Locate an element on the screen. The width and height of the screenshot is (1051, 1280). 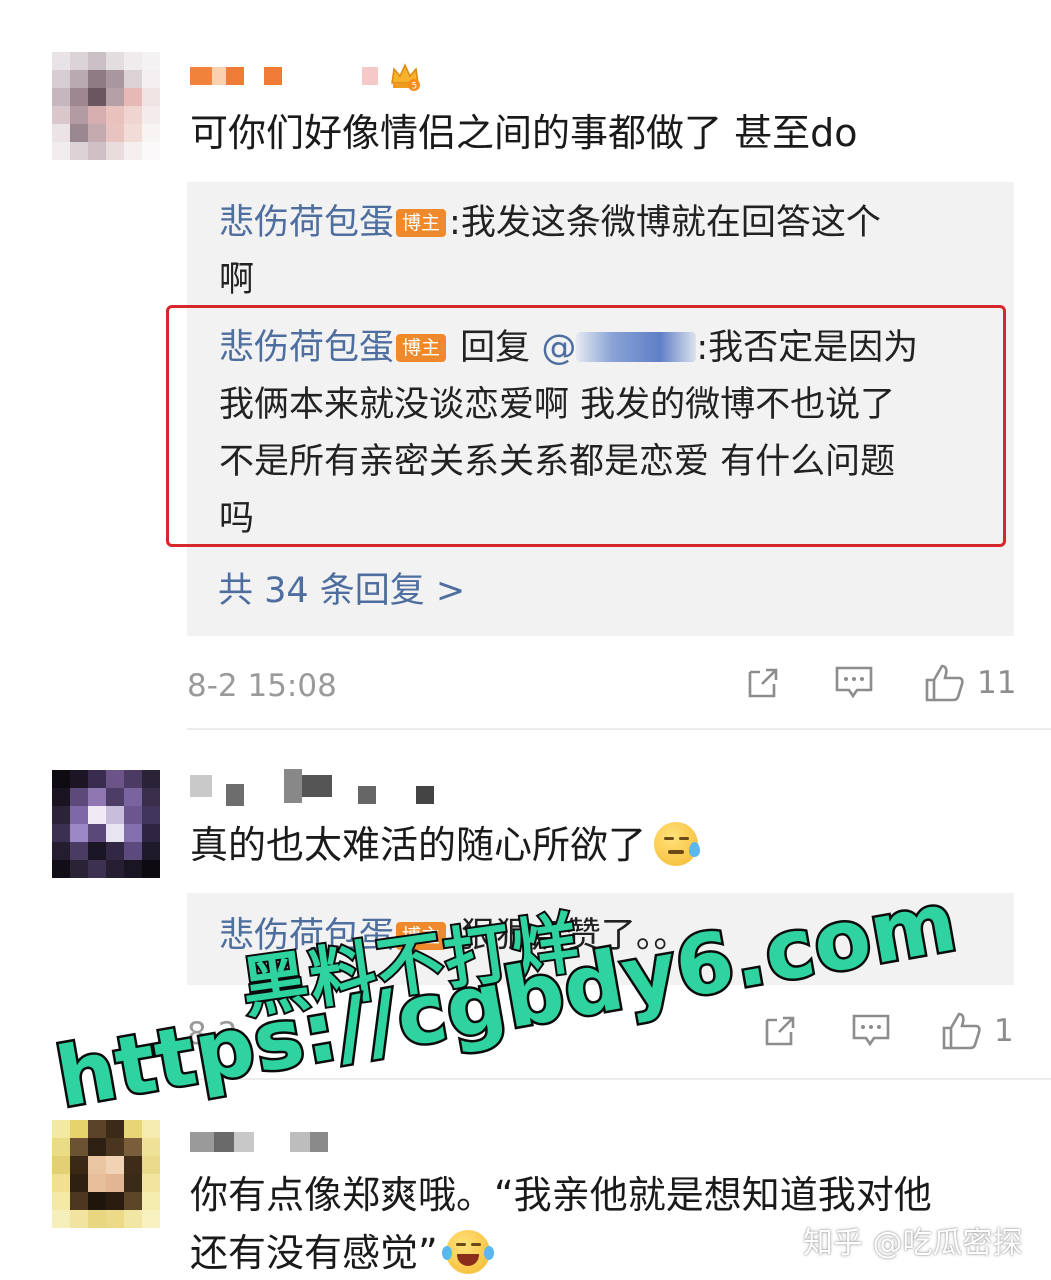
divider is located at coordinates (619, 729).